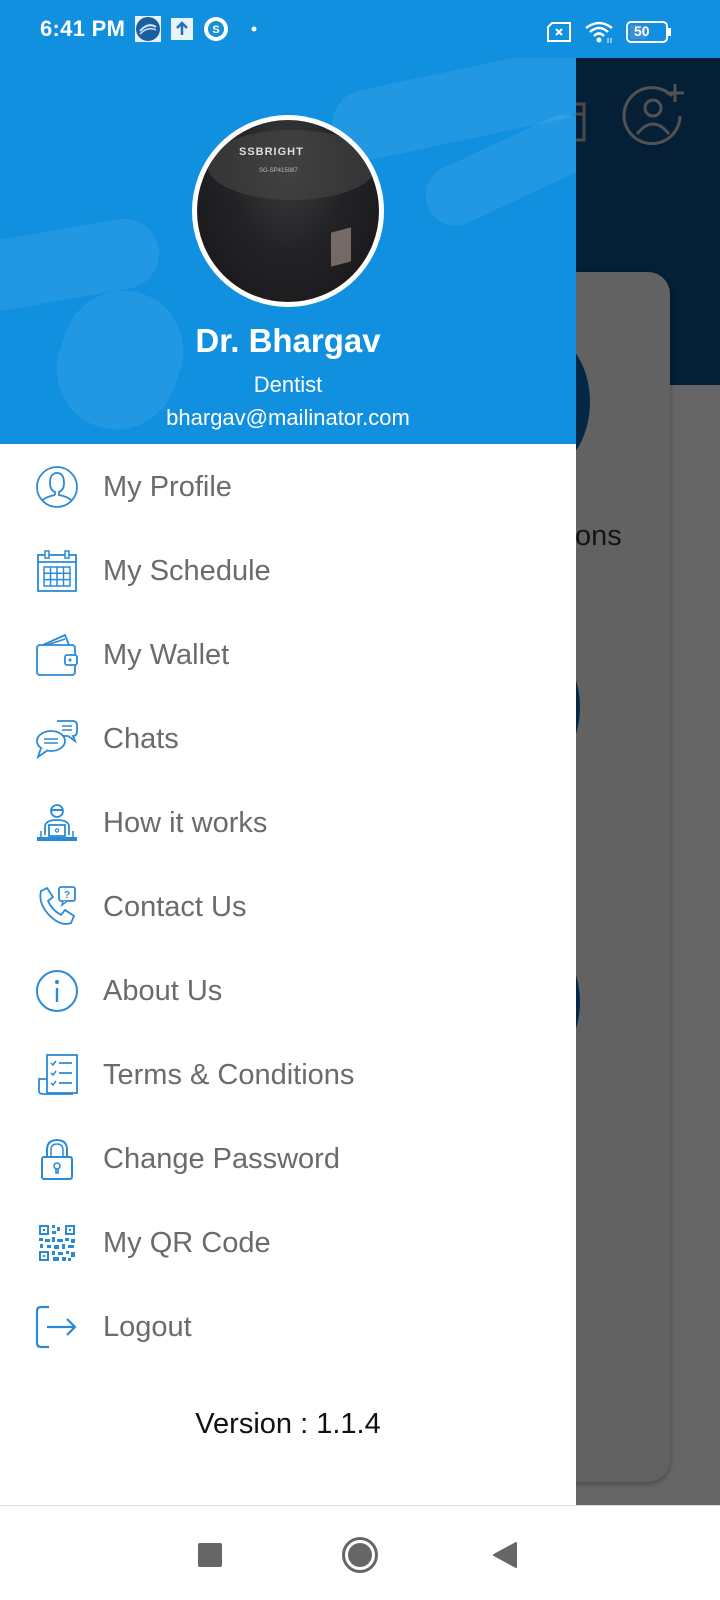  Describe the element at coordinates (175, 906) in the screenshot. I see `menu-item-label: Contact Us` at that location.